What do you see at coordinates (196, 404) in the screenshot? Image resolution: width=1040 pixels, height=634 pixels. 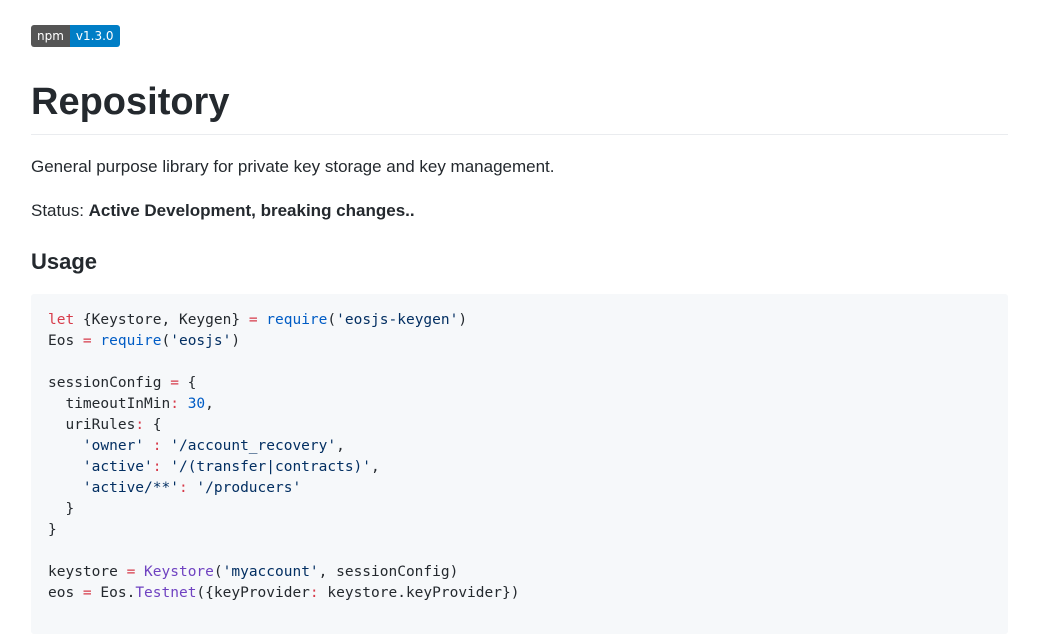 I see `code-token: 30` at bounding box center [196, 404].